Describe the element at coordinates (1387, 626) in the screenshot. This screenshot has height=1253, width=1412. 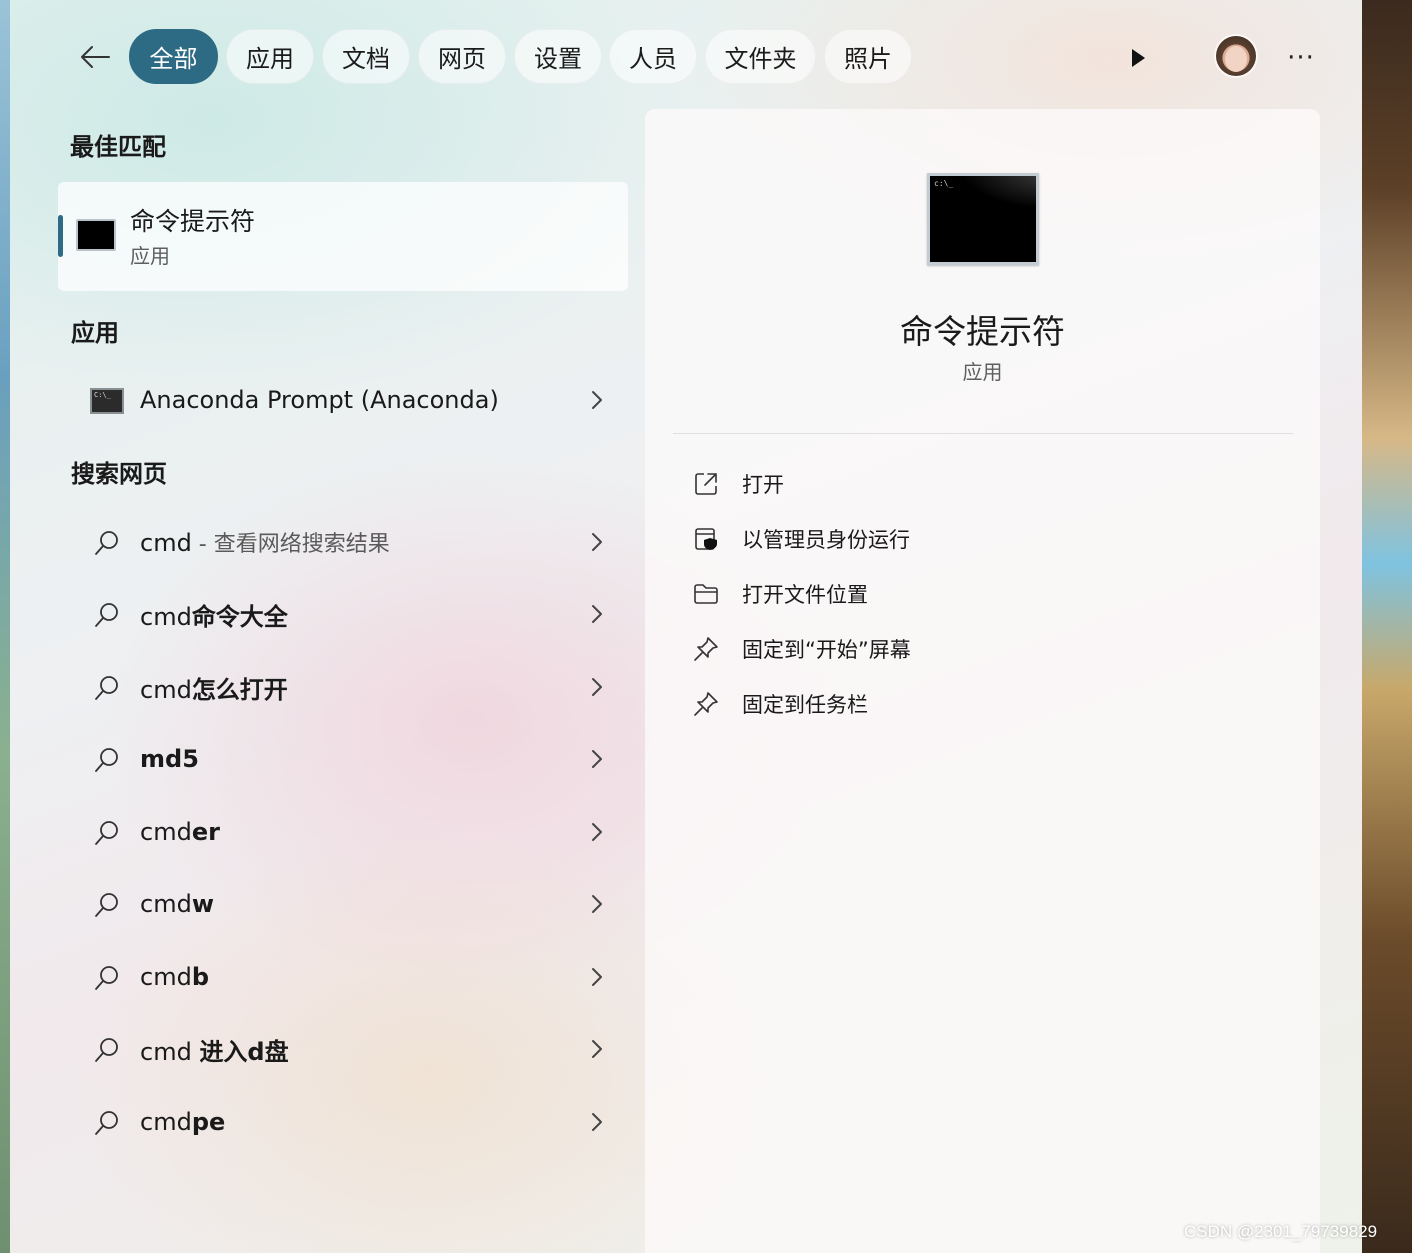
I see `desktop-wallpaper-right` at that location.